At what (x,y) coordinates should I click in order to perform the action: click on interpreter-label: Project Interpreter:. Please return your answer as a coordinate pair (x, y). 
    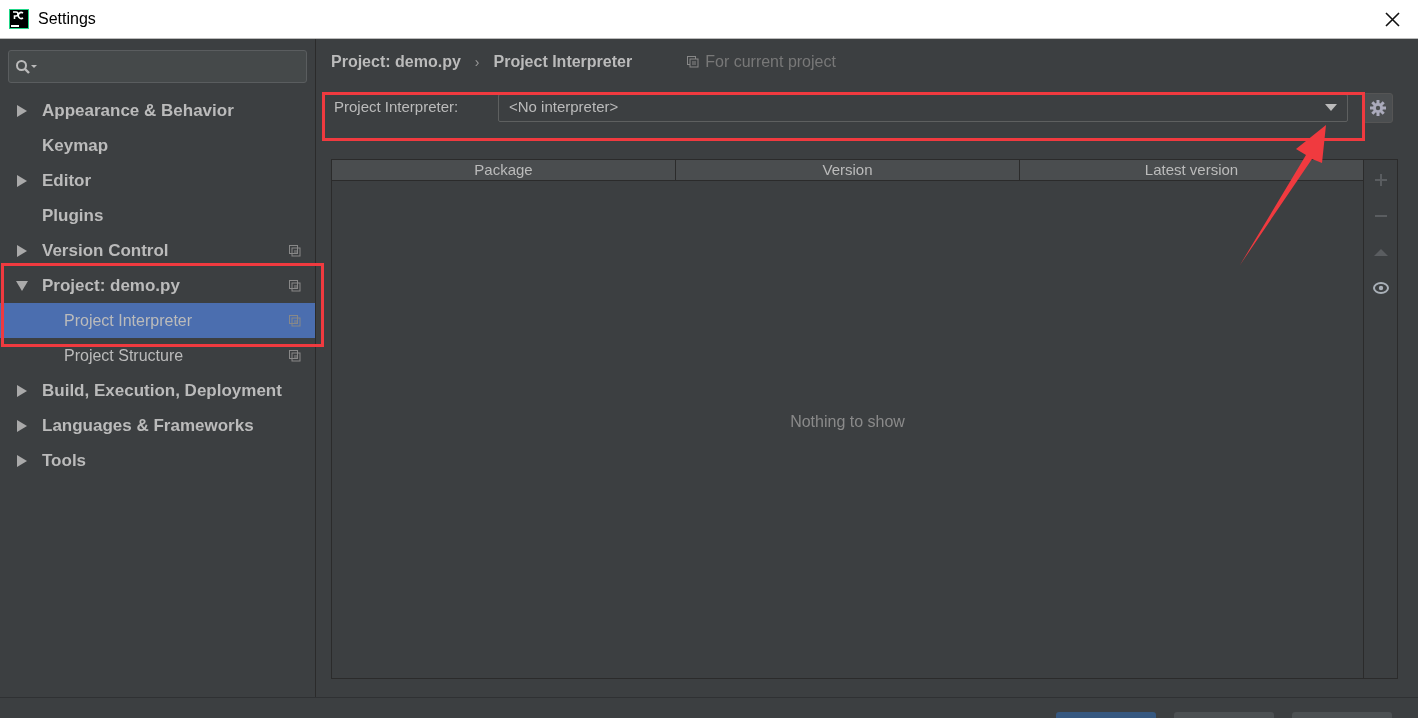
    Looking at the image, I should click on (397, 107).